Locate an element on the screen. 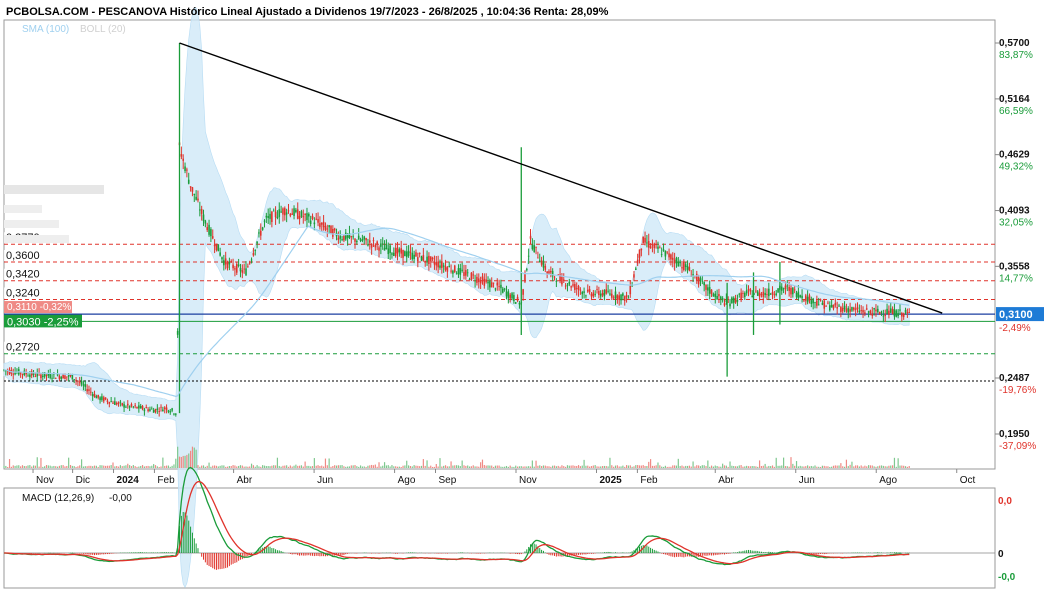  boll-indicator-label: BOLL (20) is located at coordinates (103, 29).